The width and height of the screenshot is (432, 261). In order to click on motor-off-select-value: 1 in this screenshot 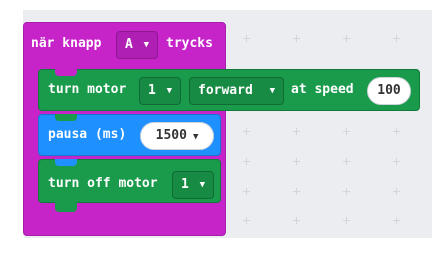, I will do `click(185, 184)`.